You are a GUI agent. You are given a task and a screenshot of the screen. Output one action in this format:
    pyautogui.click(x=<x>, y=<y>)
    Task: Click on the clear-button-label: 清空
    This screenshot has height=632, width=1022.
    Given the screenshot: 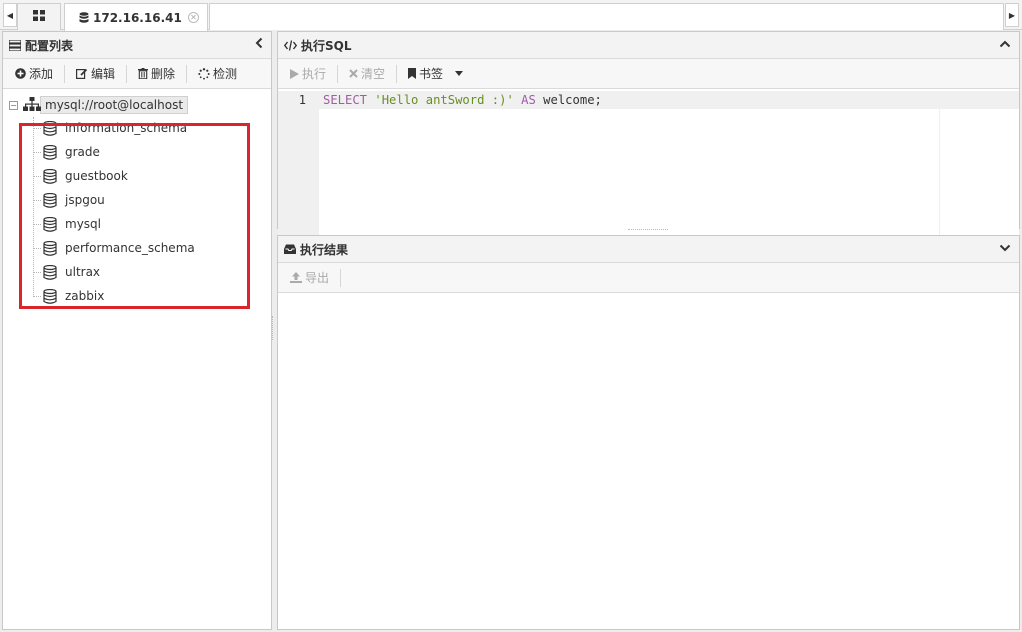 What is the action you would take?
    pyautogui.click(x=373, y=74)
    